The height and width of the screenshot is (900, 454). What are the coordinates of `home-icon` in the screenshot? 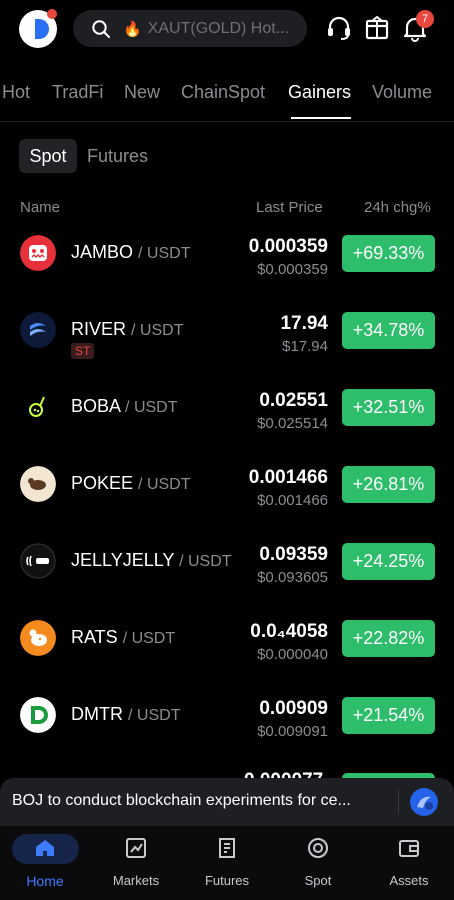 It's located at (45, 848).